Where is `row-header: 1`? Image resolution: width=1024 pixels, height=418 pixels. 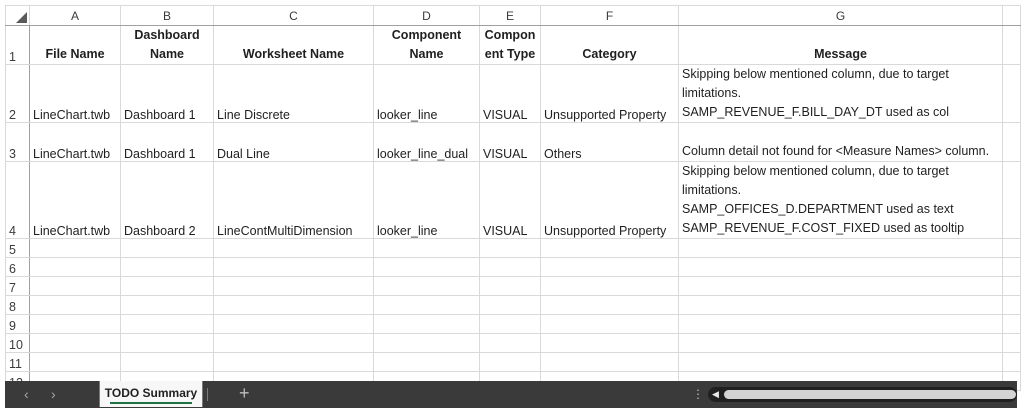 row-header: 1 is located at coordinates (17, 45).